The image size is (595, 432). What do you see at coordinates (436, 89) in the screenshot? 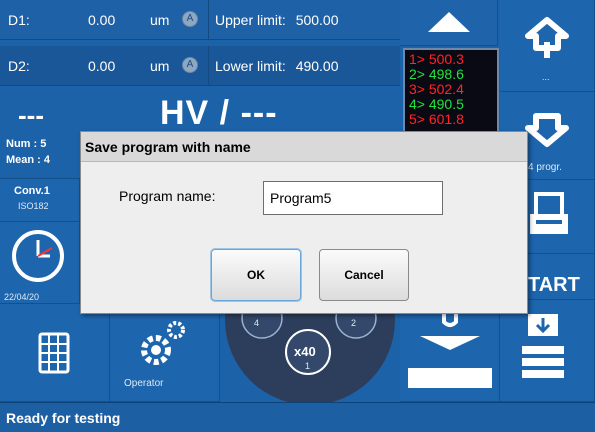
I see `result-line: 3> 502.4` at bounding box center [436, 89].